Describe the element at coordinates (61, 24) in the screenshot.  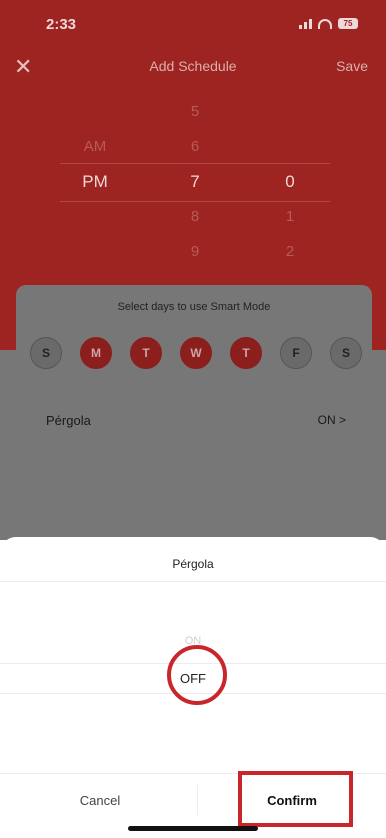
I see `status-time: 2:33` at that location.